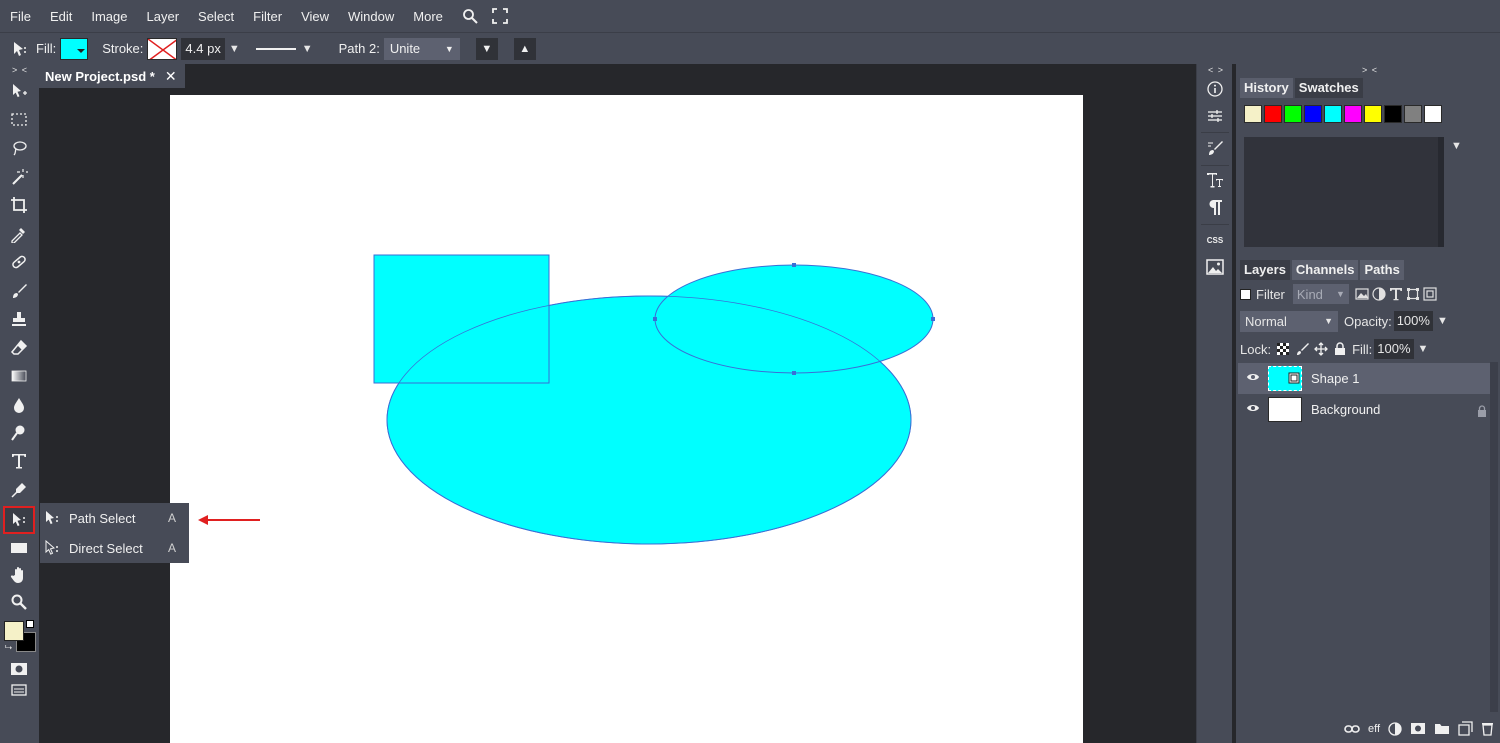 The height and width of the screenshot is (743, 1500). What do you see at coordinates (1215, 148) in the screenshot?
I see `brush-panel-button` at bounding box center [1215, 148].